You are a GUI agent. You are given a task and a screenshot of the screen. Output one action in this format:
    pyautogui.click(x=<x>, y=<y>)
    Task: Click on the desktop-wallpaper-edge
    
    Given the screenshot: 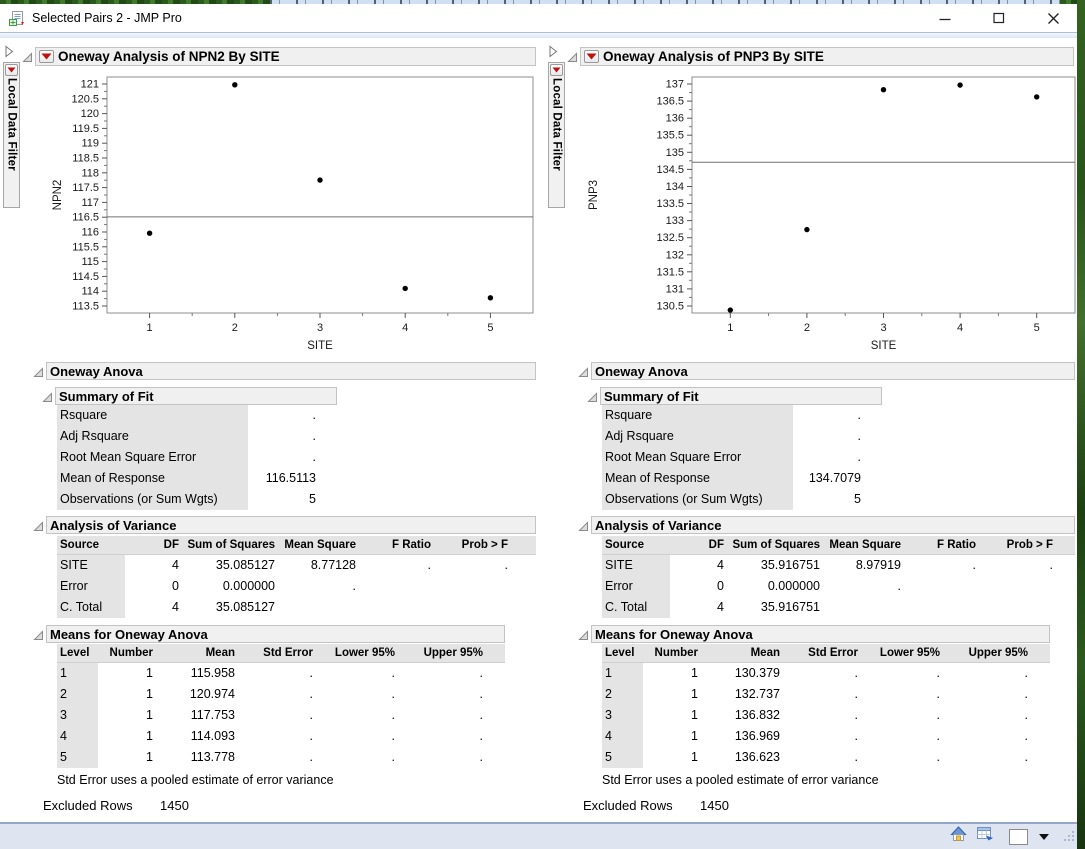 What is the action you would take?
    pyautogui.click(x=1081, y=424)
    